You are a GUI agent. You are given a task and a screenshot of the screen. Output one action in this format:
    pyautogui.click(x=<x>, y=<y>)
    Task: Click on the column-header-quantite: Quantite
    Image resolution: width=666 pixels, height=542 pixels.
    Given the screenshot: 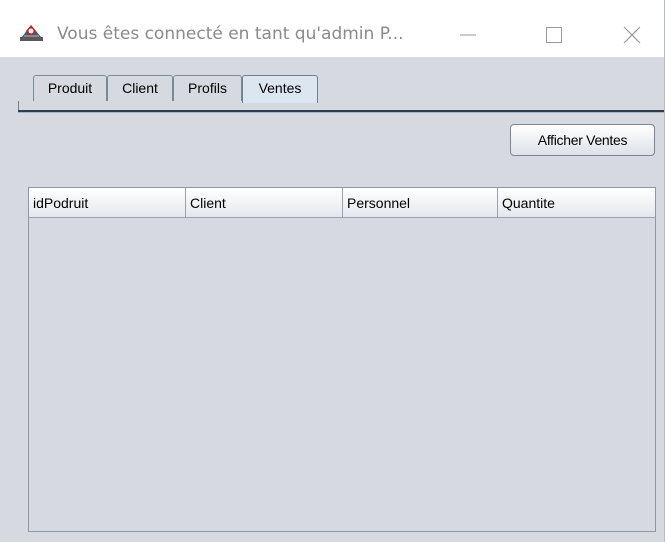 What is the action you would take?
    pyautogui.click(x=576, y=202)
    